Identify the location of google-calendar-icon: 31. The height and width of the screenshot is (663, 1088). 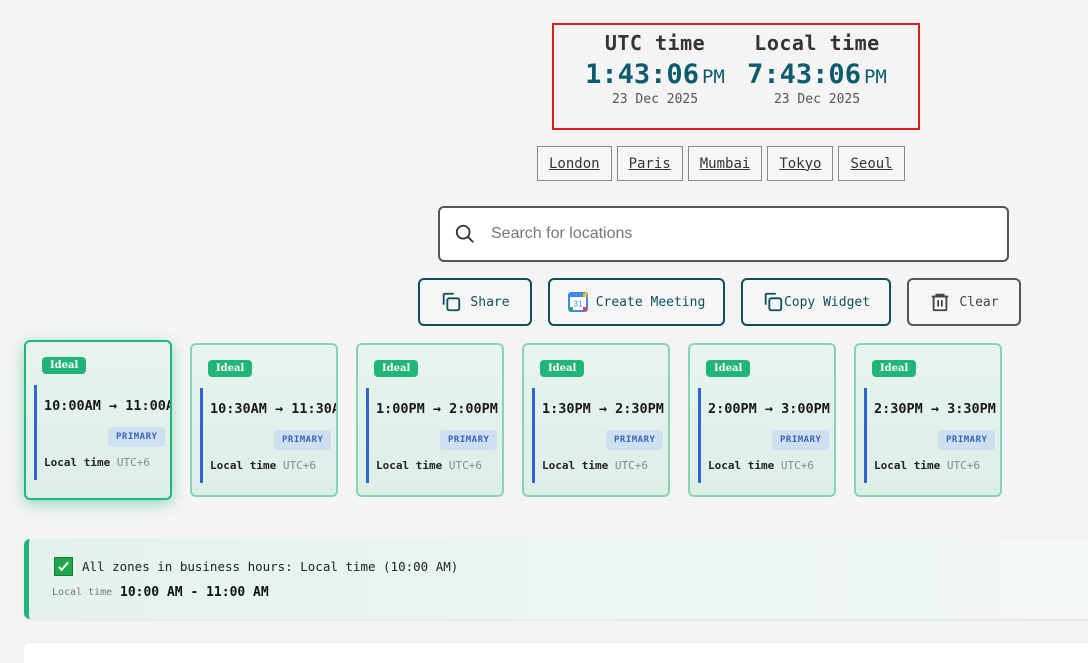
(577, 302).